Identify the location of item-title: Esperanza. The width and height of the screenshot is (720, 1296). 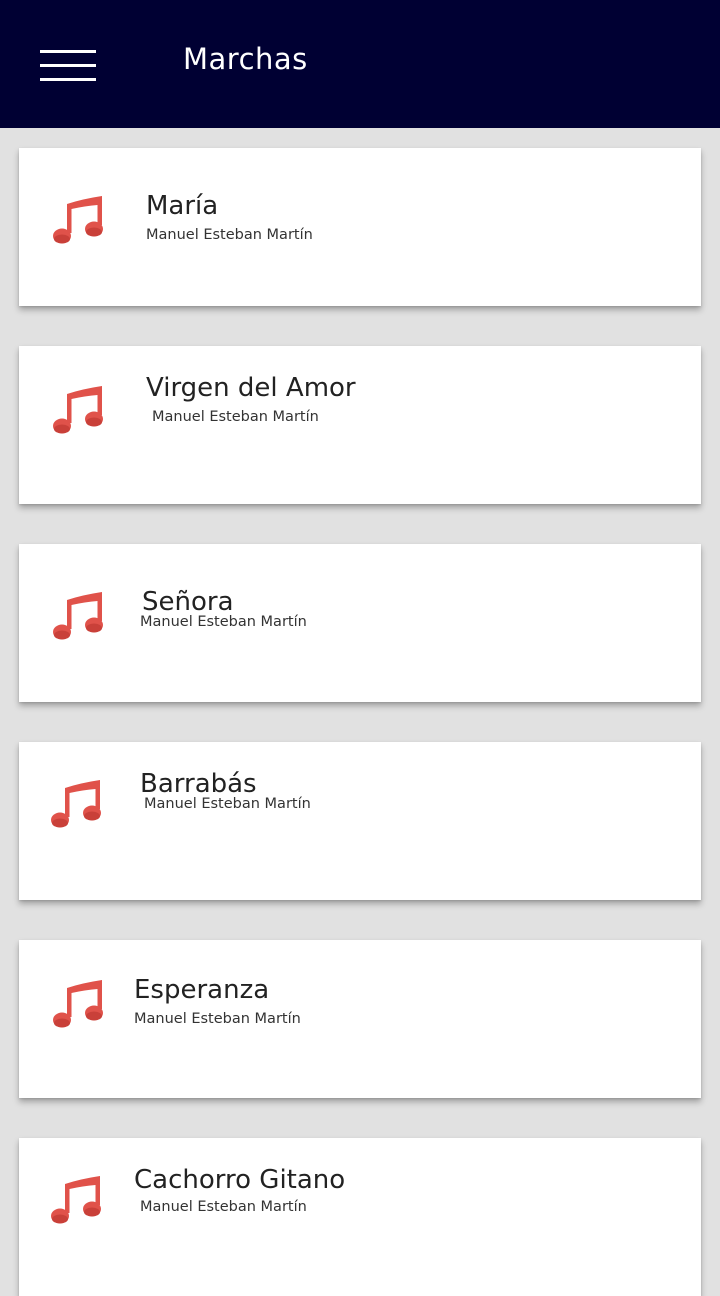
(202, 990).